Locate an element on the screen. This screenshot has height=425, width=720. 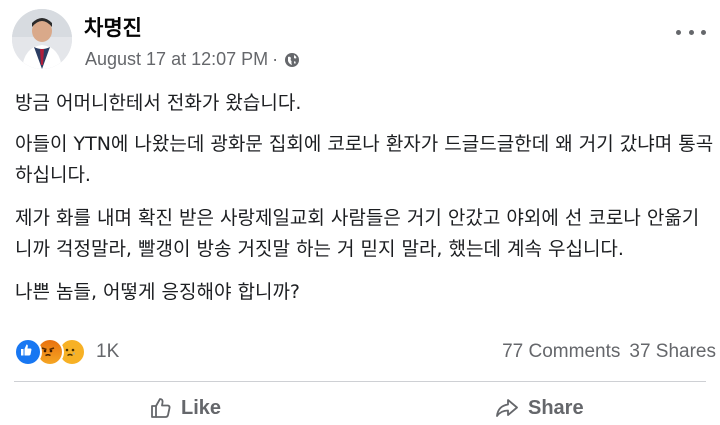
share-arrow-icon is located at coordinates (507, 408).